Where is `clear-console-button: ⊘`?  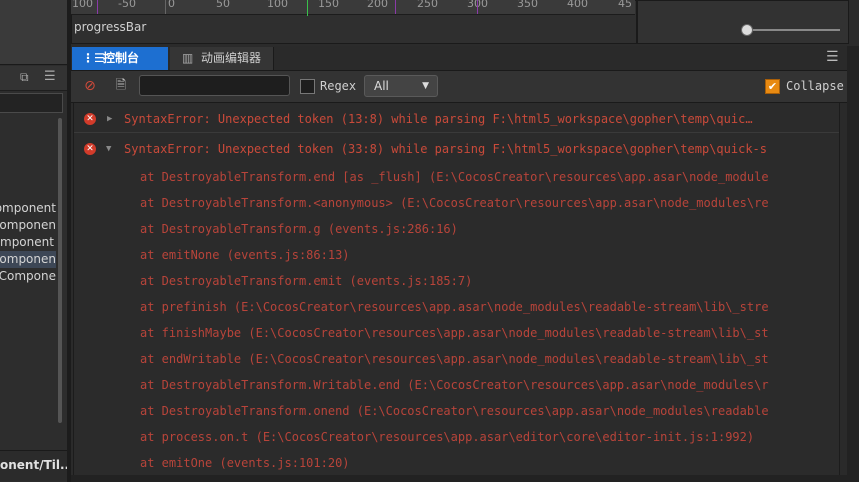
clear-console-button: ⊘ is located at coordinates (90, 86).